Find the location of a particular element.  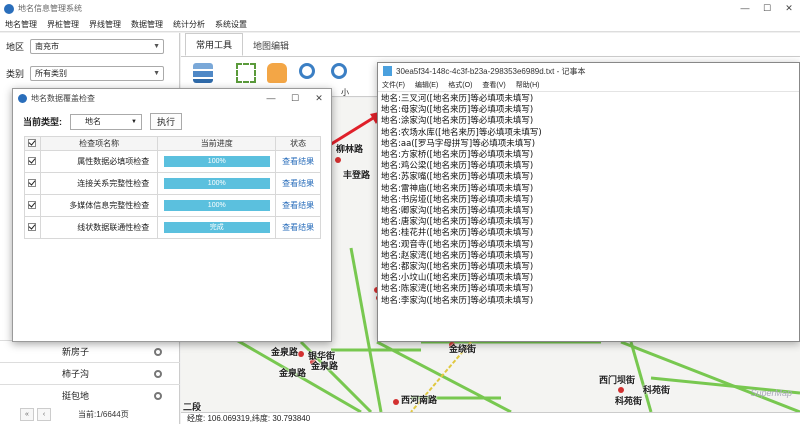

notepad-menu-help: 帮助(H) is located at coordinates (528, 85).